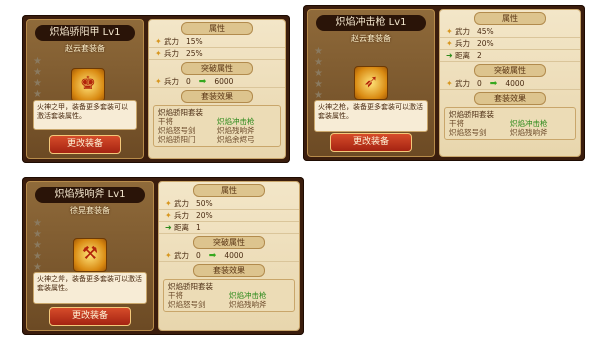 Image resolution: width=600 pixels, height=343 pixels. I want to click on item-description: 火神之甲，装备更多套装可以激活套装属性。, so click(85, 115).